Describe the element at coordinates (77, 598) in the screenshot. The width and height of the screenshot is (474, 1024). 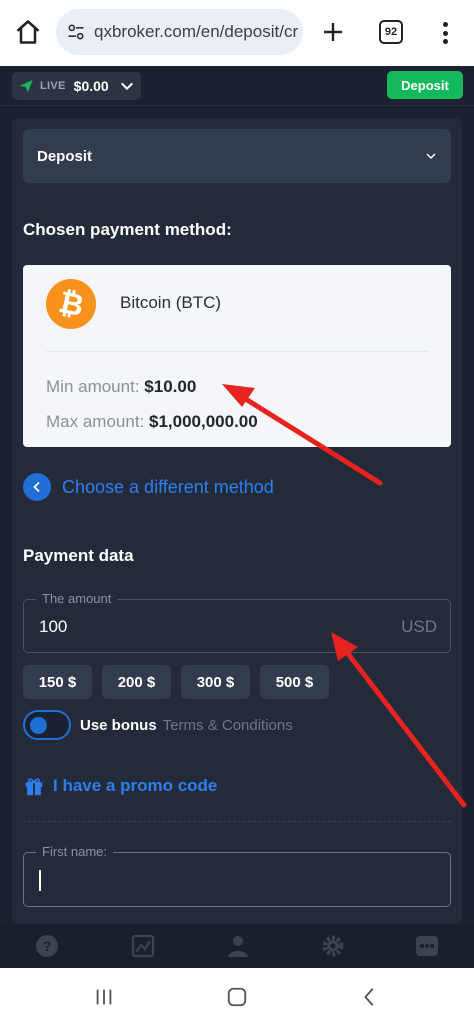
I see `amount-field-label: The amount` at that location.